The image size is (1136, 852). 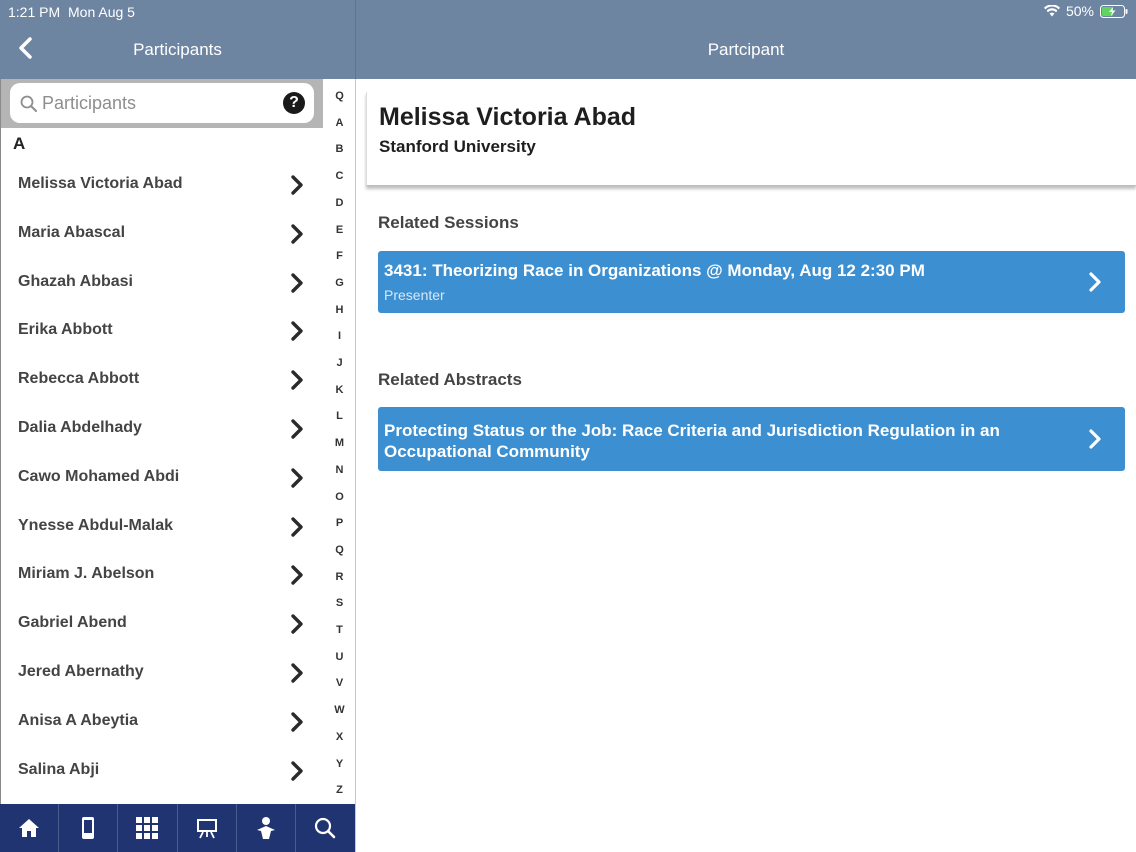 I want to click on index-letter: X, so click(x=339, y=737).